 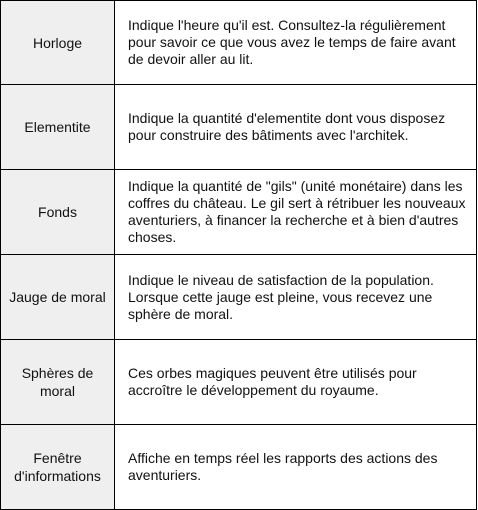 I want to click on term-cell: Jauge de moral, so click(x=57, y=297).